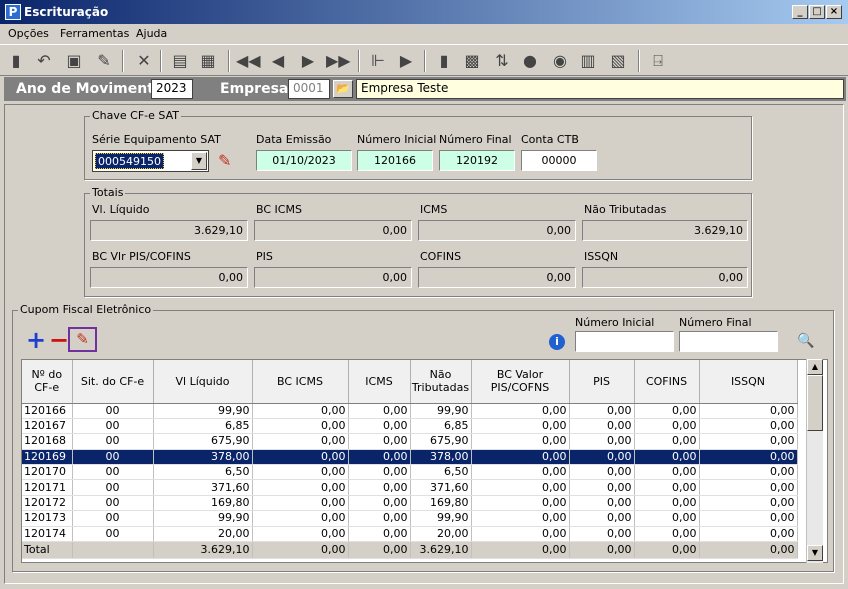 This screenshot has height=589, width=848. I want to click on conta-ctb-label: Conta CTB, so click(550, 139).